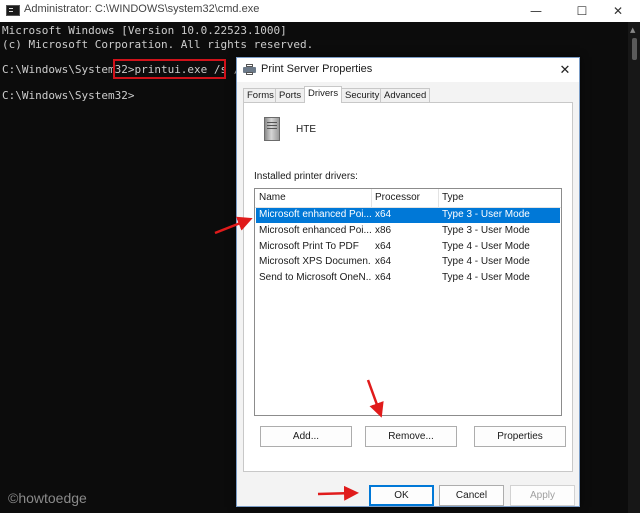 This screenshot has height=513, width=640. What do you see at coordinates (309, 246) in the screenshot?
I see `driver-name-cell: Microsoft Print To PDF` at bounding box center [309, 246].